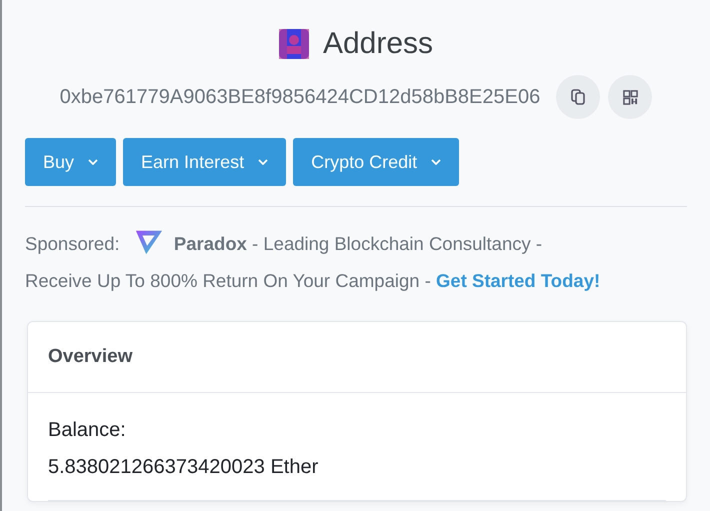 The width and height of the screenshot is (710, 511). I want to click on qr-code-icon, so click(630, 97).